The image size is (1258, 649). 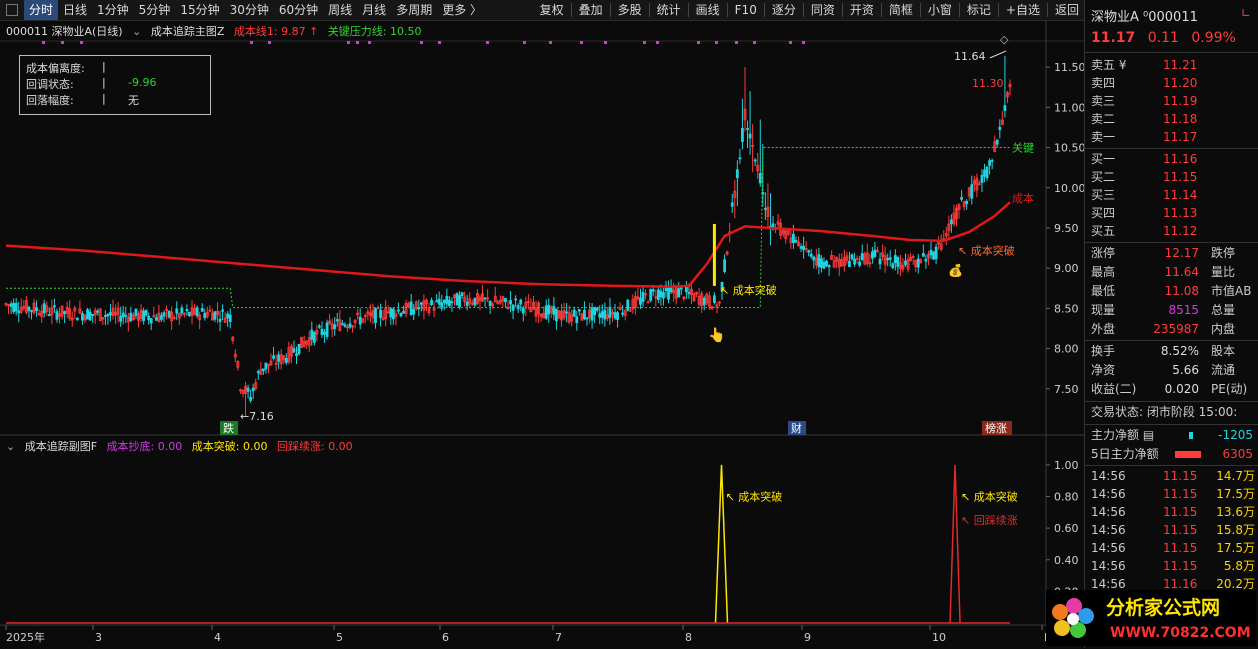 I want to click on period-tab: 多周期, so click(x=414, y=10).